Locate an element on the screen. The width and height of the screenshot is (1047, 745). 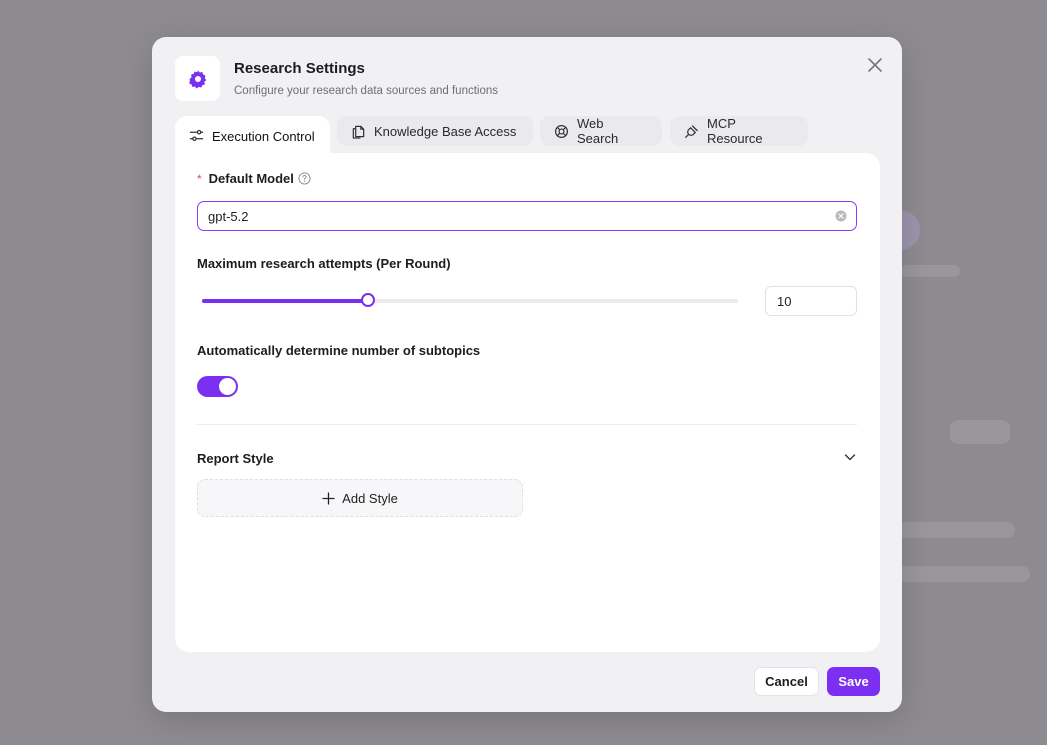
toggle-knob is located at coordinates (227, 386).